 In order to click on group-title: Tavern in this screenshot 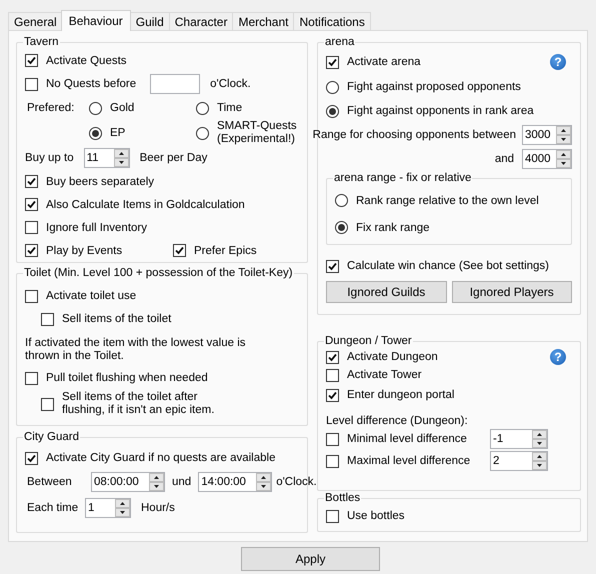, I will do `click(41, 42)`.